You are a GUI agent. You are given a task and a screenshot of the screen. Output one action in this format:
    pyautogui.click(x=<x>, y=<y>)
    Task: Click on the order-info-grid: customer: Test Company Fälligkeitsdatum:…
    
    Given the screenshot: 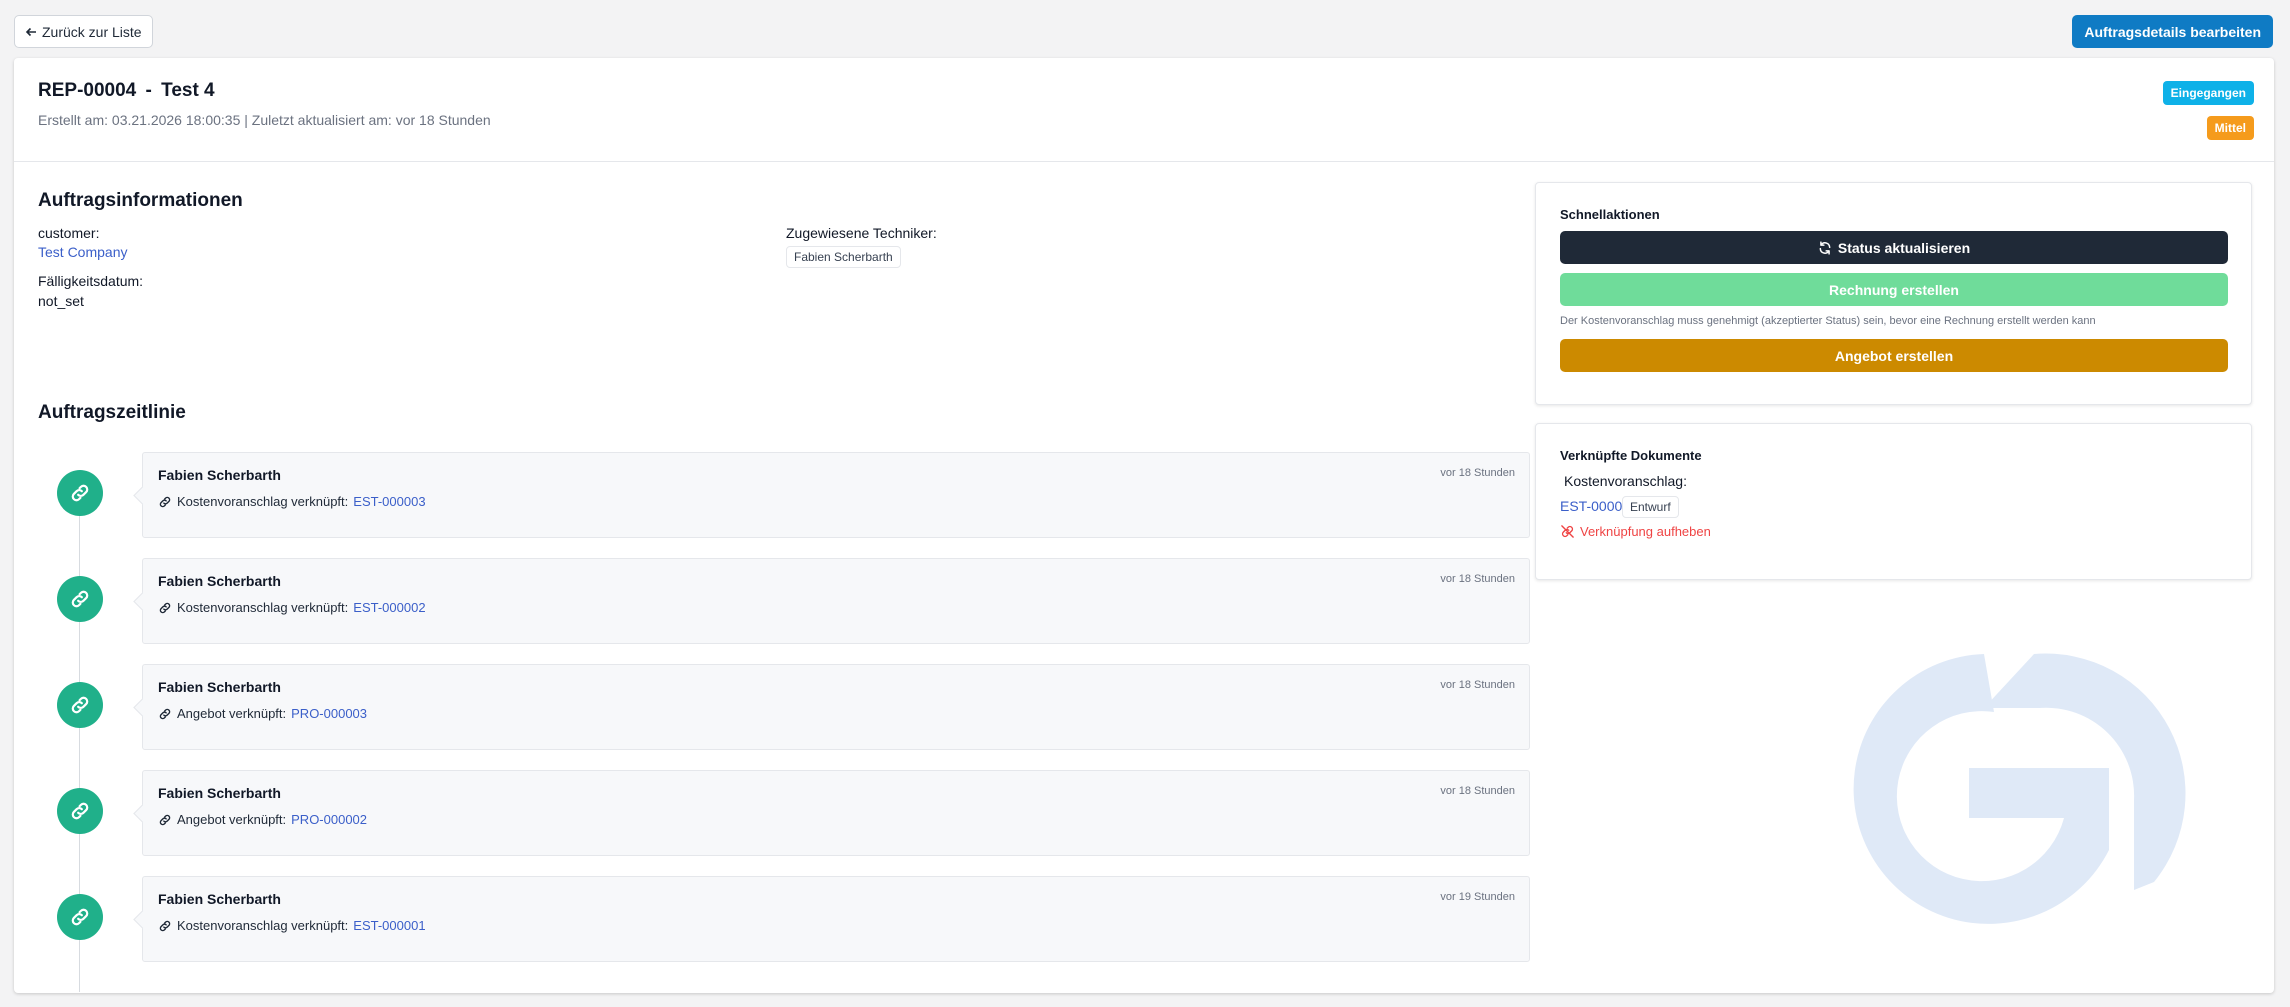 What is the action you would take?
    pyautogui.click(x=784, y=271)
    